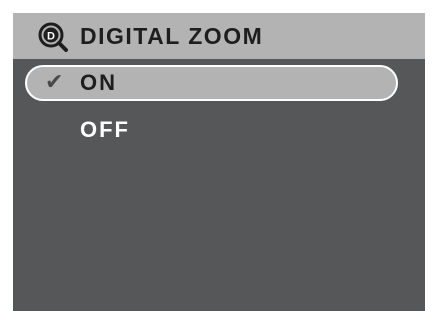  What do you see at coordinates (105, 129) in the screenshot?
I see `option-off-label: OFF` at bounding box center [105, 129].